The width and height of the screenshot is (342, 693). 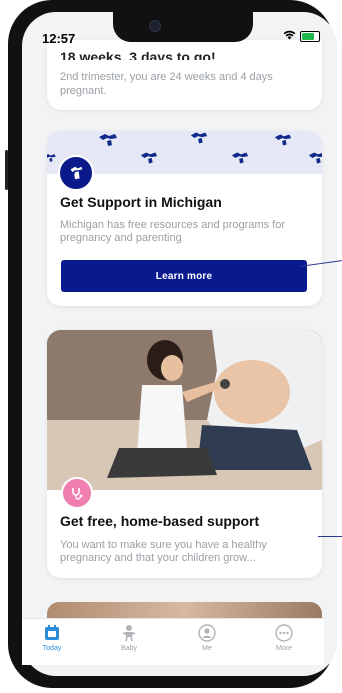 What do you see at coordinates (59, 38) in the screenshot?
I see `status-time: 12:57` at bounding box center [59, 38].